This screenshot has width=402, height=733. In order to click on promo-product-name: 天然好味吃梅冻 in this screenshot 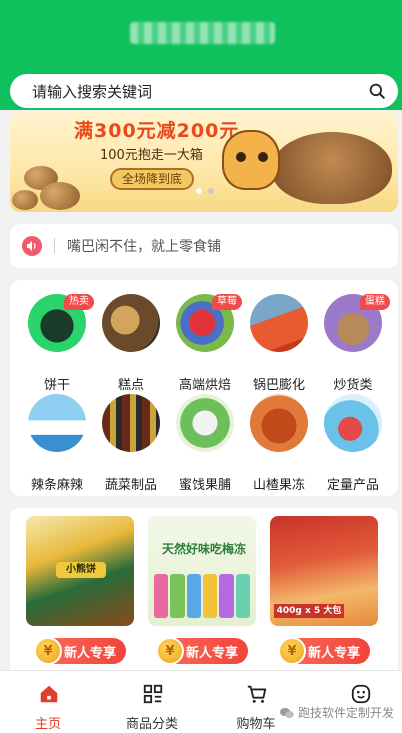, I will do `click(203, 549)`.